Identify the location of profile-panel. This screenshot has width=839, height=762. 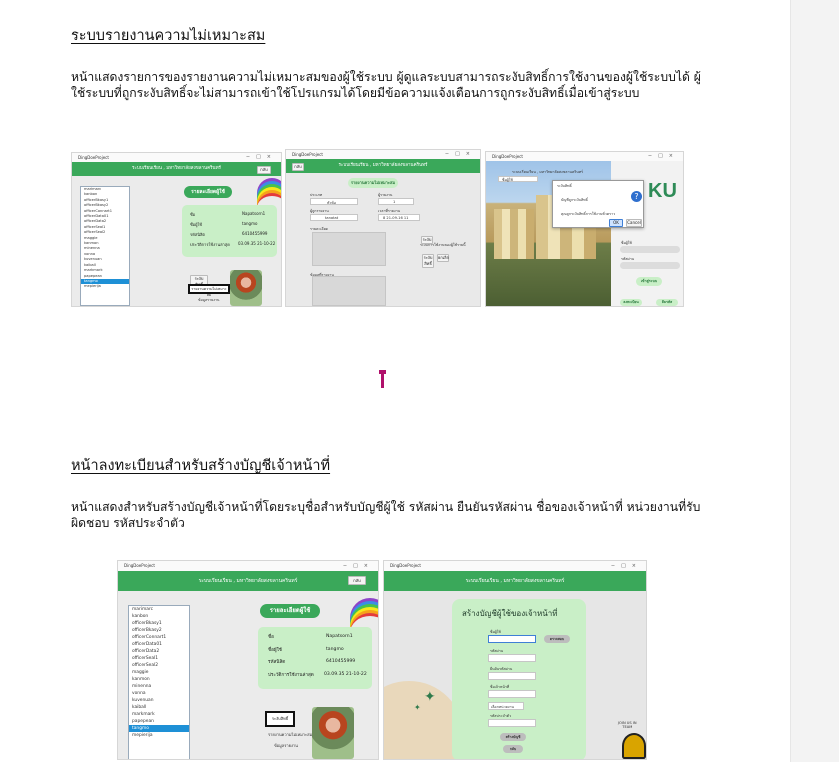
(315, 658).